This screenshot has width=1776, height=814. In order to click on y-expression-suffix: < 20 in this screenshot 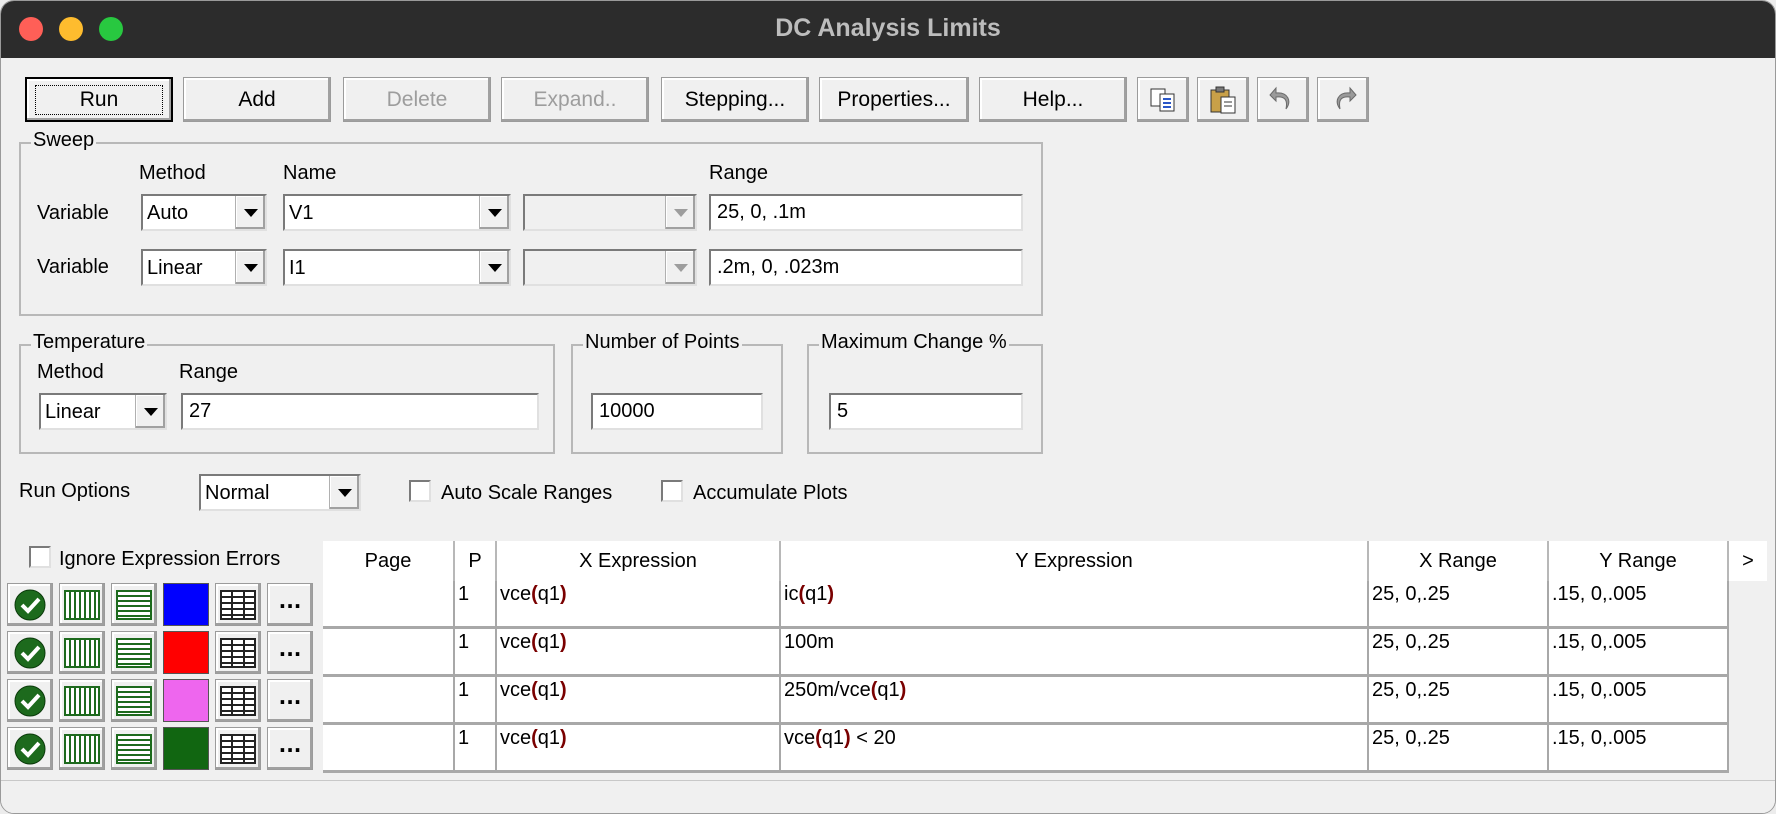, I will do `click(873, 738)`.